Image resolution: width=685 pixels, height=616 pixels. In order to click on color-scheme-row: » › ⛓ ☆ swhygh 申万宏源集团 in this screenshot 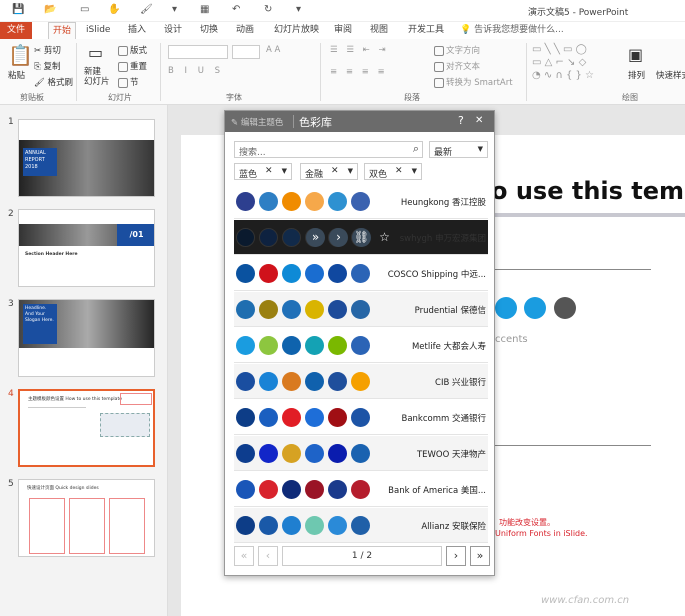, I will do `click(361, 237)`.